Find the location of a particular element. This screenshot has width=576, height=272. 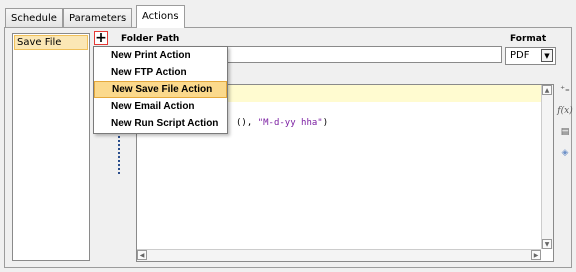

add-line-icon: ⁺₌ is located at coordinates (565, 90).